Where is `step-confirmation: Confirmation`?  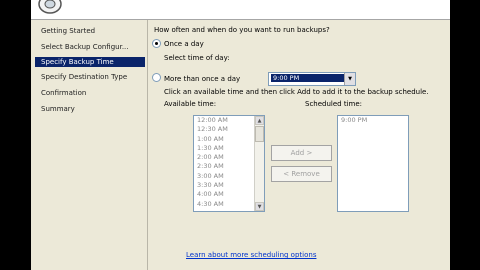
step-confirmation: Confirmation is located at coordinates (90, 93).